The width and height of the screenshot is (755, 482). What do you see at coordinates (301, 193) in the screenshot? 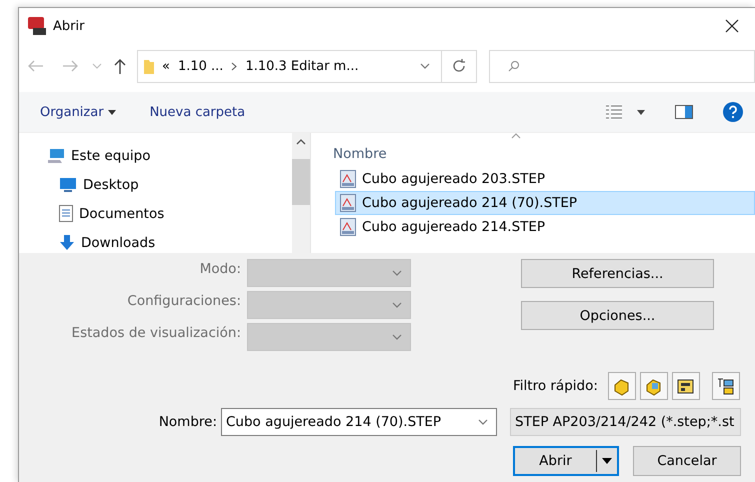
I see `scrollbar` at bounding box center [301, 193].